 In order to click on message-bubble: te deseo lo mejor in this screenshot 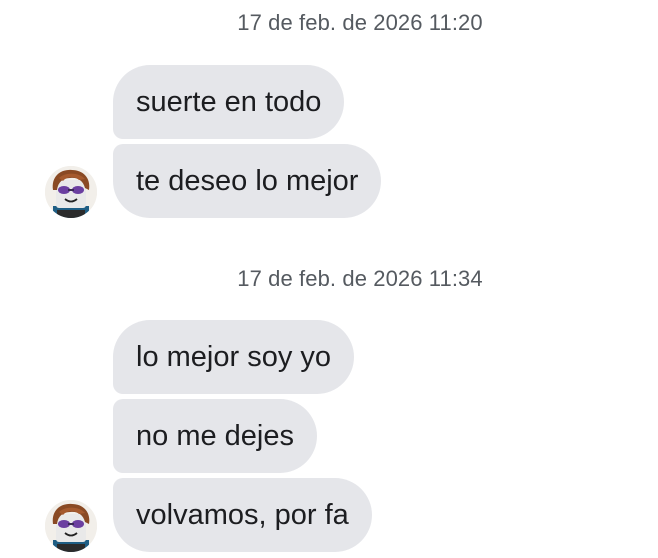, I will do `click(247, 181)`.